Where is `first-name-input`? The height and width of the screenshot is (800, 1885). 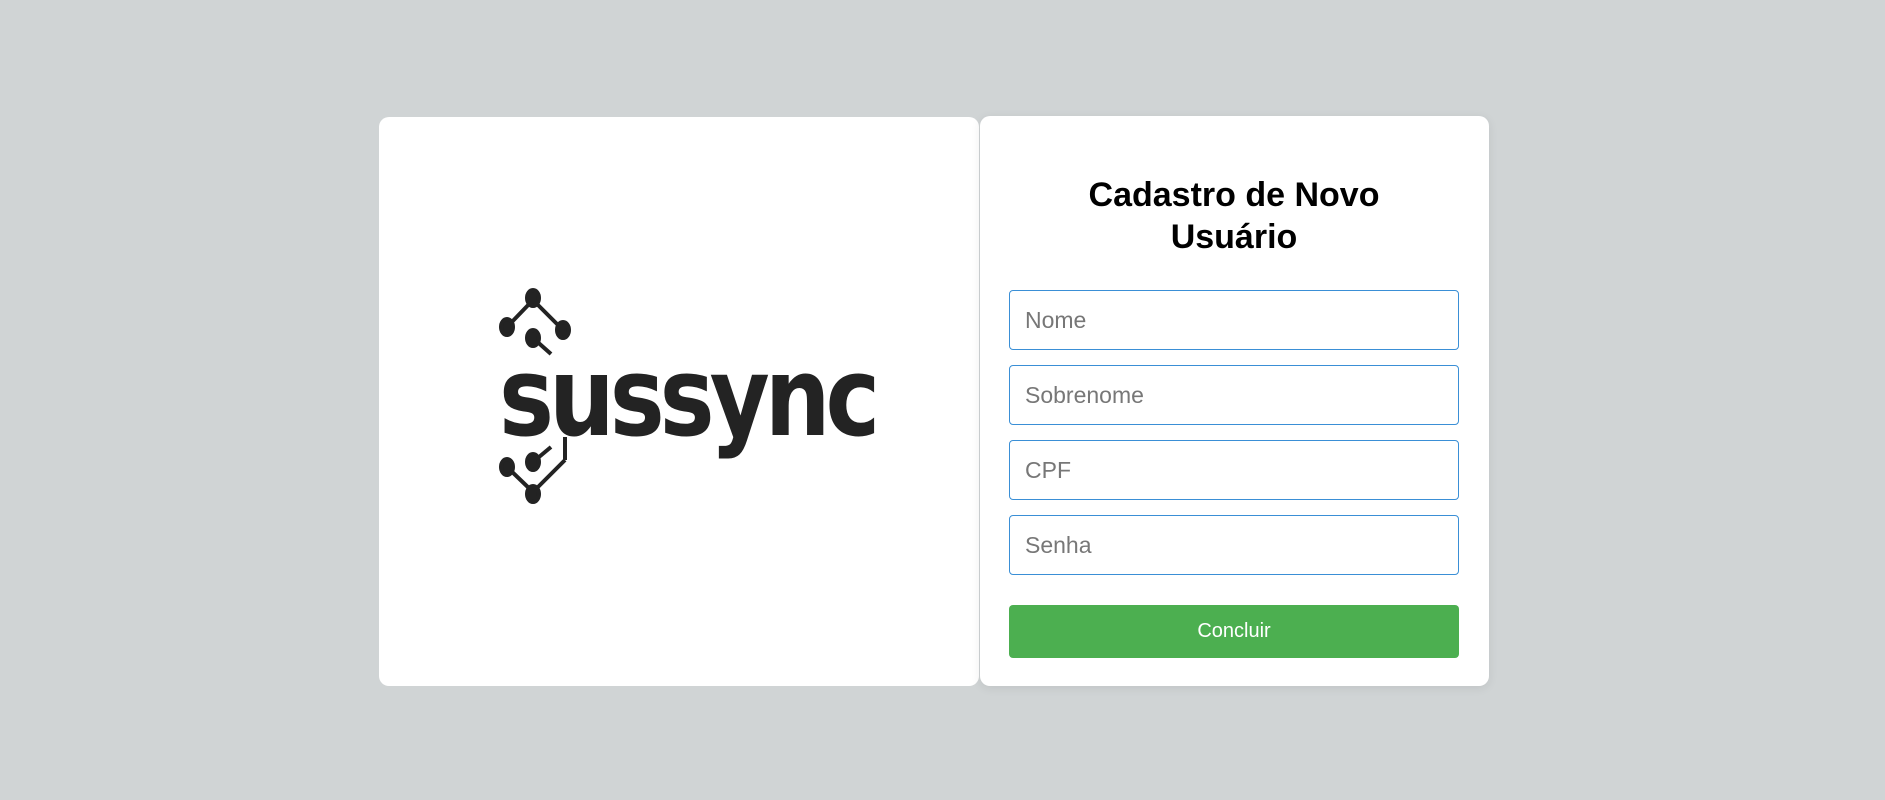 first-name-input is located at coordinates (1234, 320).